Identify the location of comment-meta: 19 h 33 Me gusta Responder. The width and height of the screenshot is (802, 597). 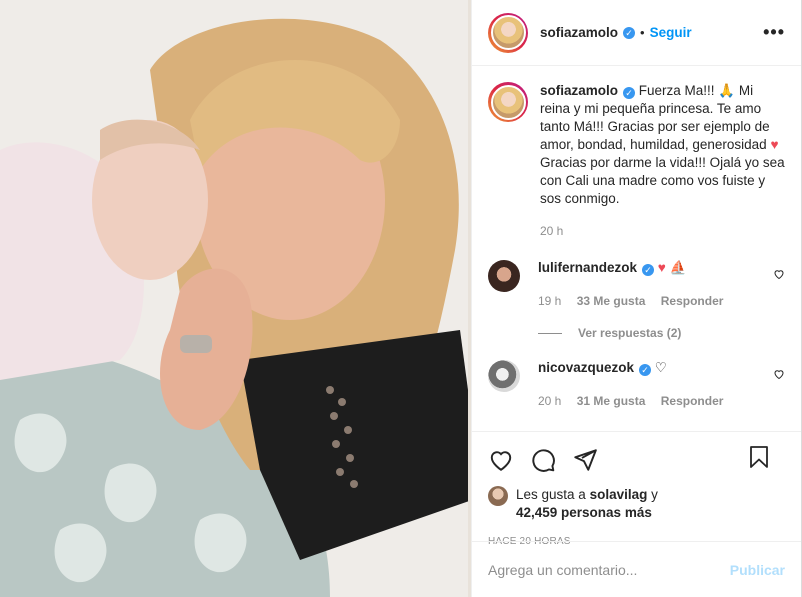
(636, 301).